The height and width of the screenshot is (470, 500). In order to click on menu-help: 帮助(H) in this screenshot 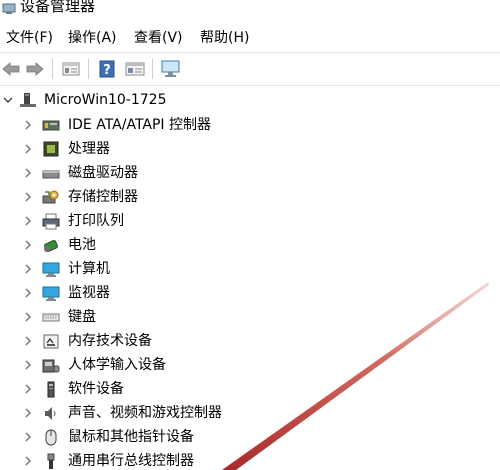, I will do `click(224, 38)`.